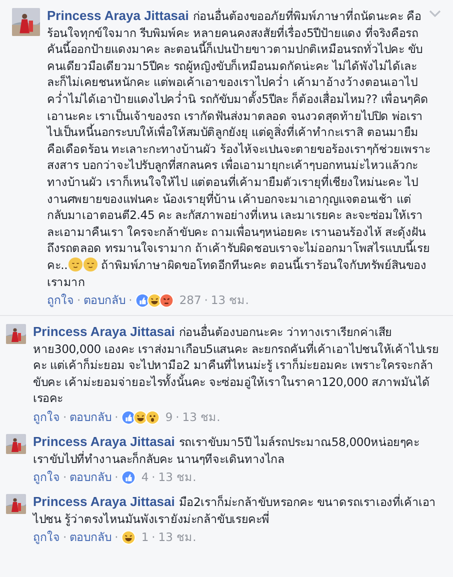 The height and width of the screenshot is (577, 453). I want to click on reaction-count: 9, so click(169, 417).